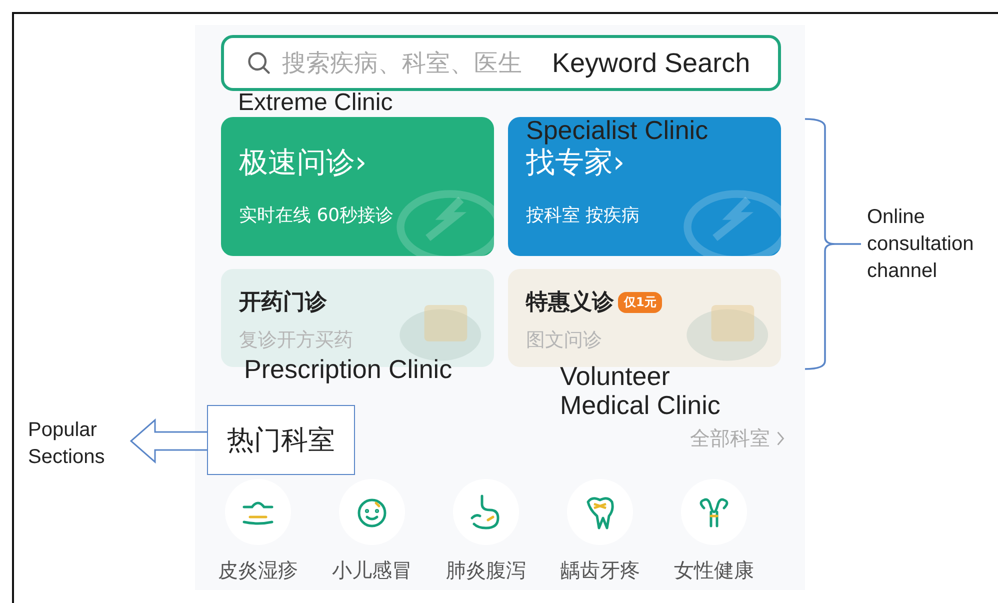  What do you see at coordinates (570, 303) in the screenshot?
I see `card-title: 特惠义诊` at bounding box center [570, 303].